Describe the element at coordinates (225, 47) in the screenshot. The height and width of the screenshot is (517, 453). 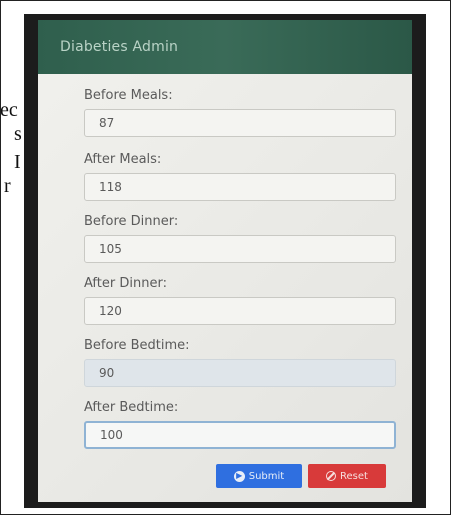
I see `app-header: Diabeties Admin` at that location.